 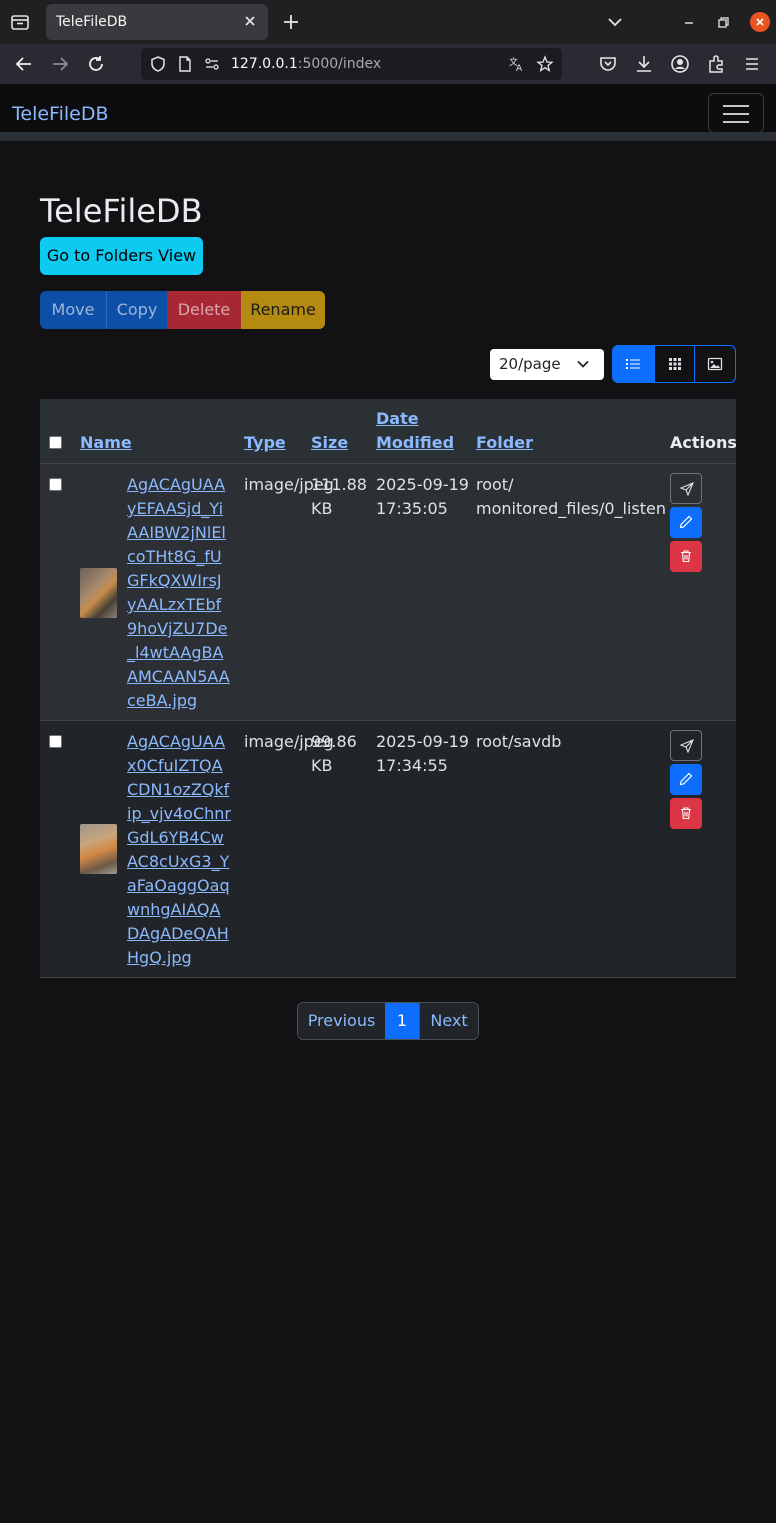 What do you see at coordinates (60, 114) in the screenshot?
I see `navbar-brand: TeleFileDB` at bounding box center [60, 114].